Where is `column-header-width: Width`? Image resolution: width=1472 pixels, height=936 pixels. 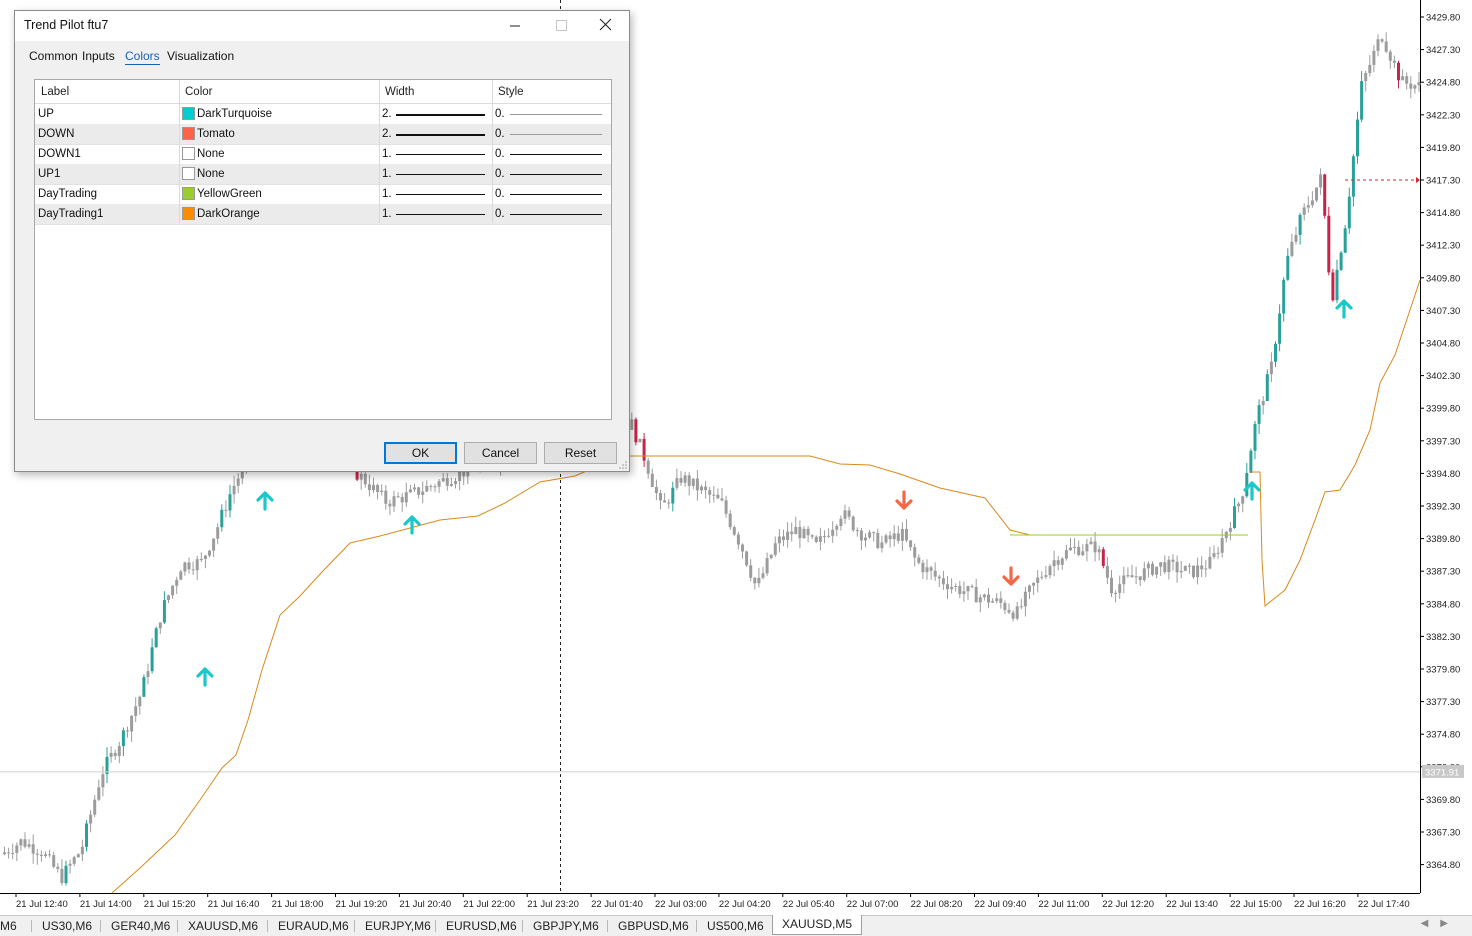
column-header-width: Width is located at coordinates (399, 92).